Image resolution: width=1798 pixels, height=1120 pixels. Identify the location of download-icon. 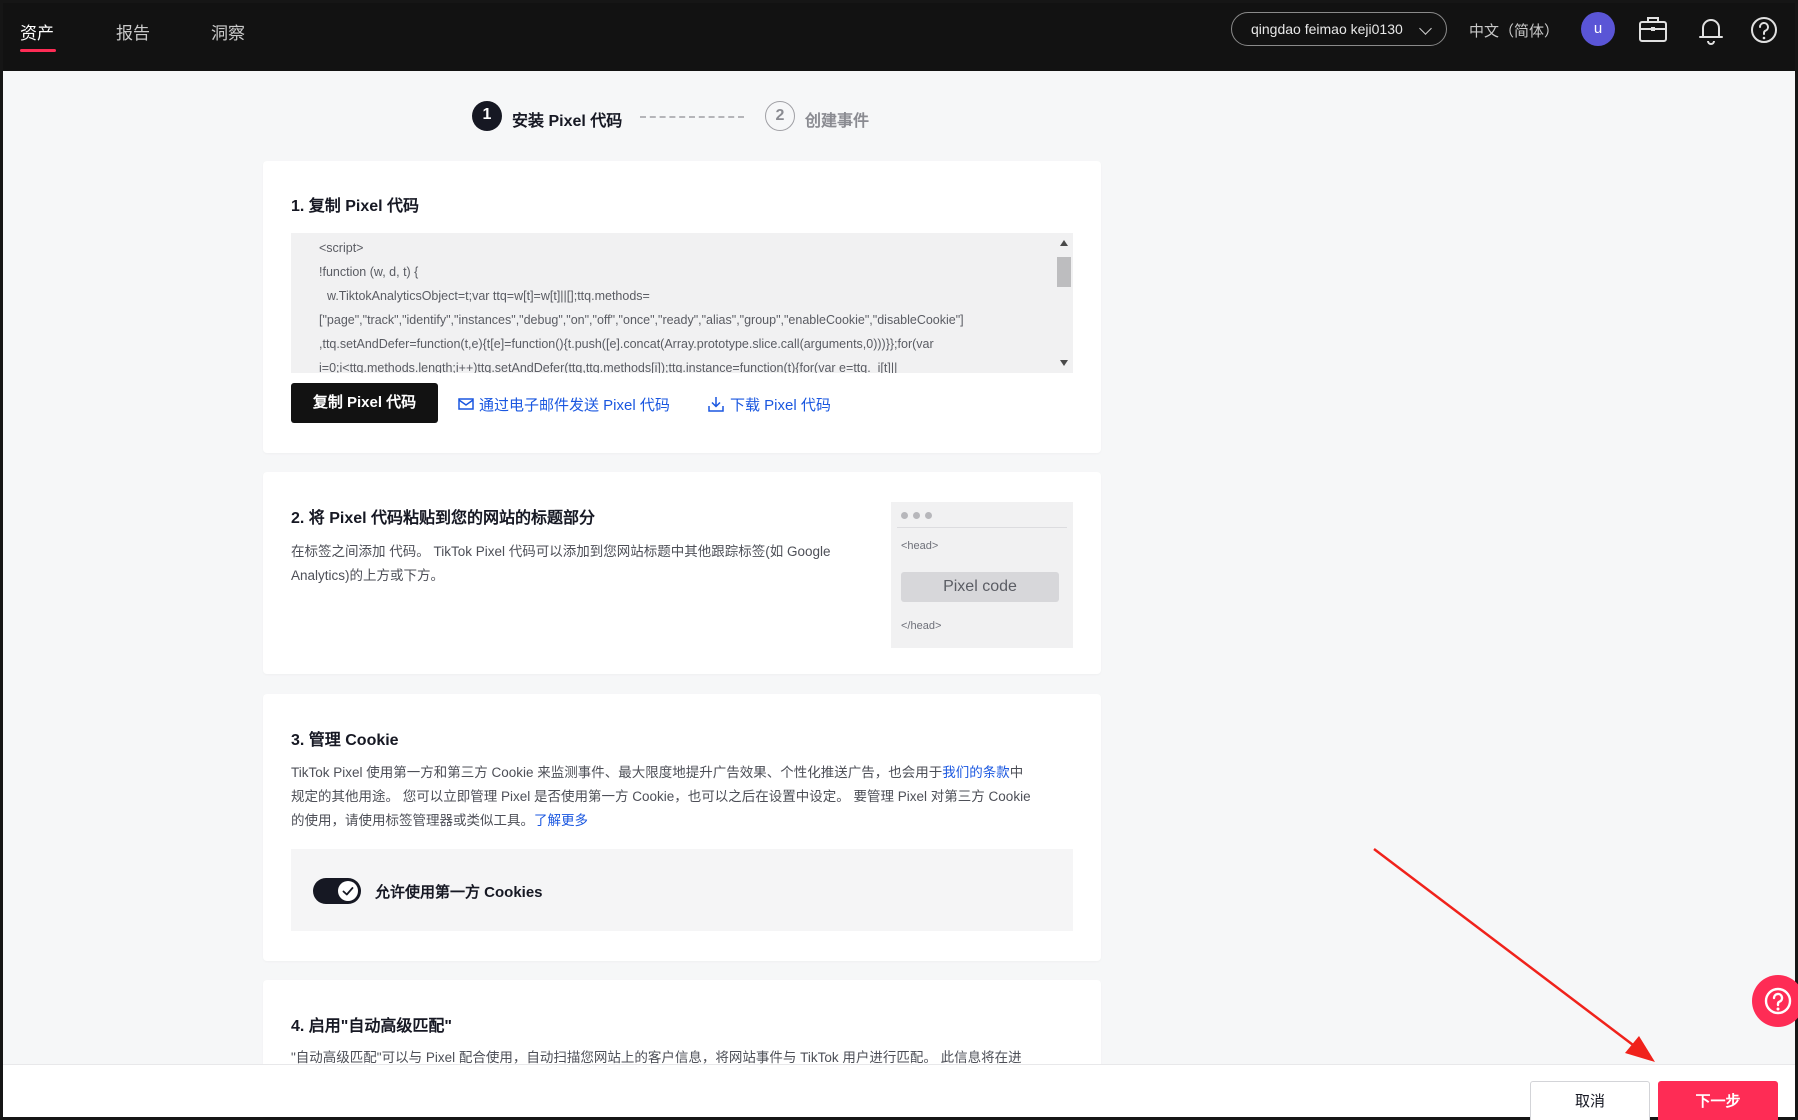
(716, 404).